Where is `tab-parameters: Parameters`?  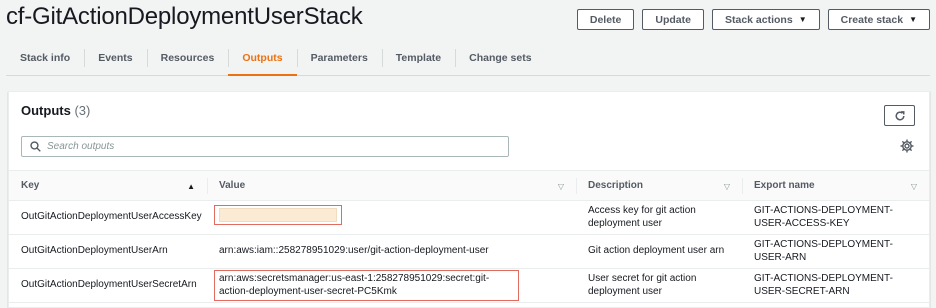
tab-parameters: Parameters is located at coordinates (339, 57).